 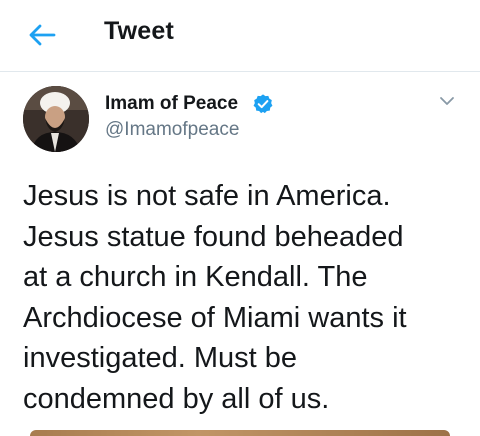 I want to click on avatar, so click(x=56, y=119).